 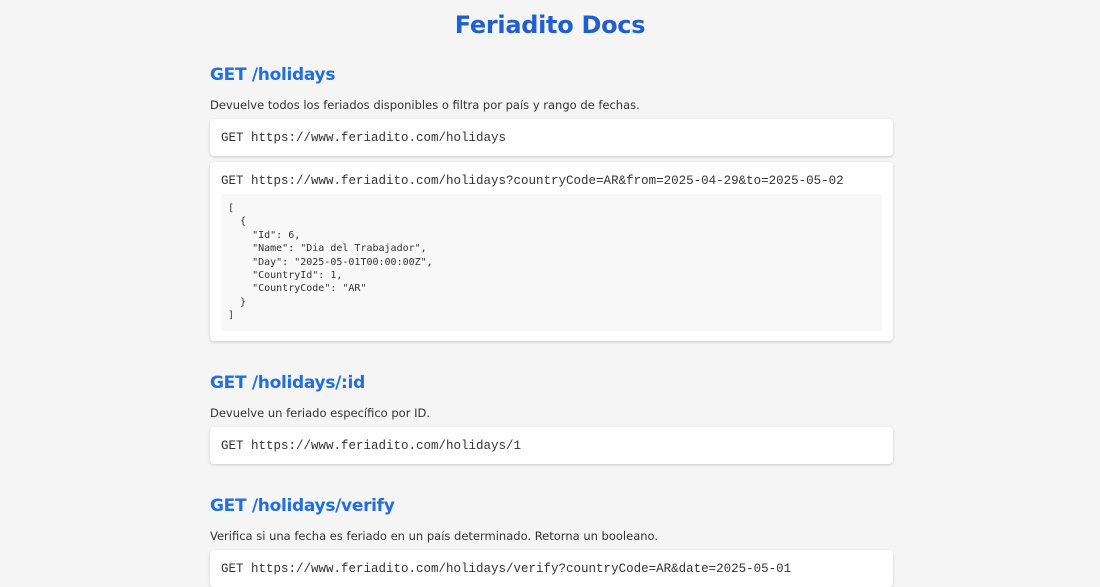 I want to click on response-line: "Day": "2025-05-01T00:00:00Z",, so click(x=330, y=262).